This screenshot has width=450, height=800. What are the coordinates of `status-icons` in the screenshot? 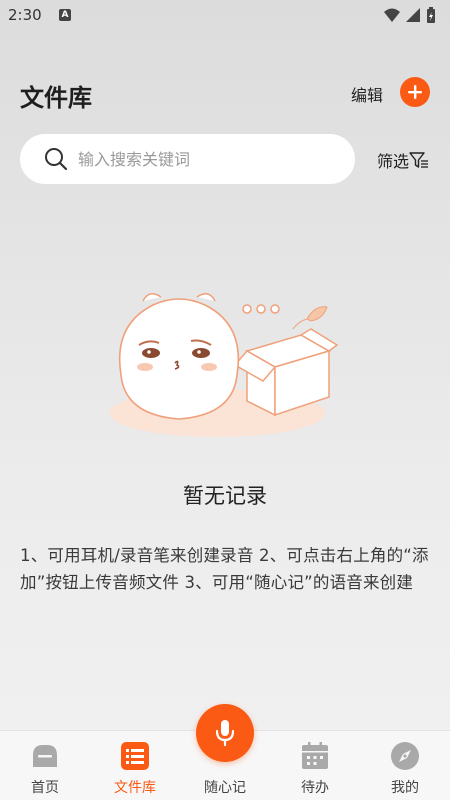 It's located at (412, 18).